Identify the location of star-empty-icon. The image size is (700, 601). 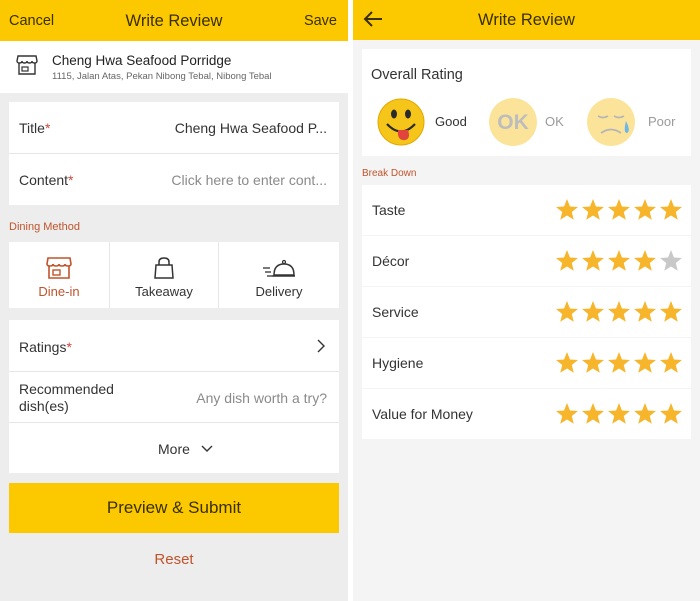
(671, 260).